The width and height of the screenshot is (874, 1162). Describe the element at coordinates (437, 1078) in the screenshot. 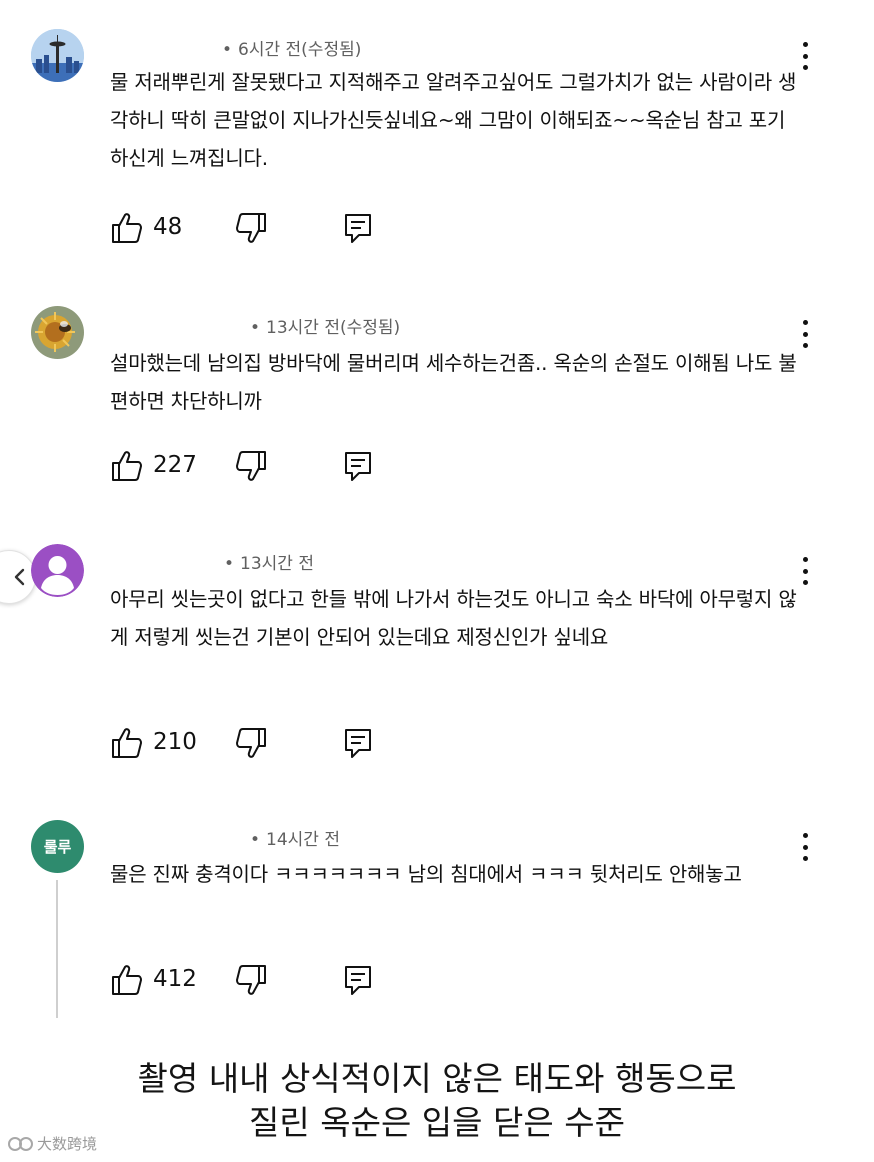

I see `caption-line-1: 촬영 내내 상식적이지 않은 태도와 행동으로` at that location.